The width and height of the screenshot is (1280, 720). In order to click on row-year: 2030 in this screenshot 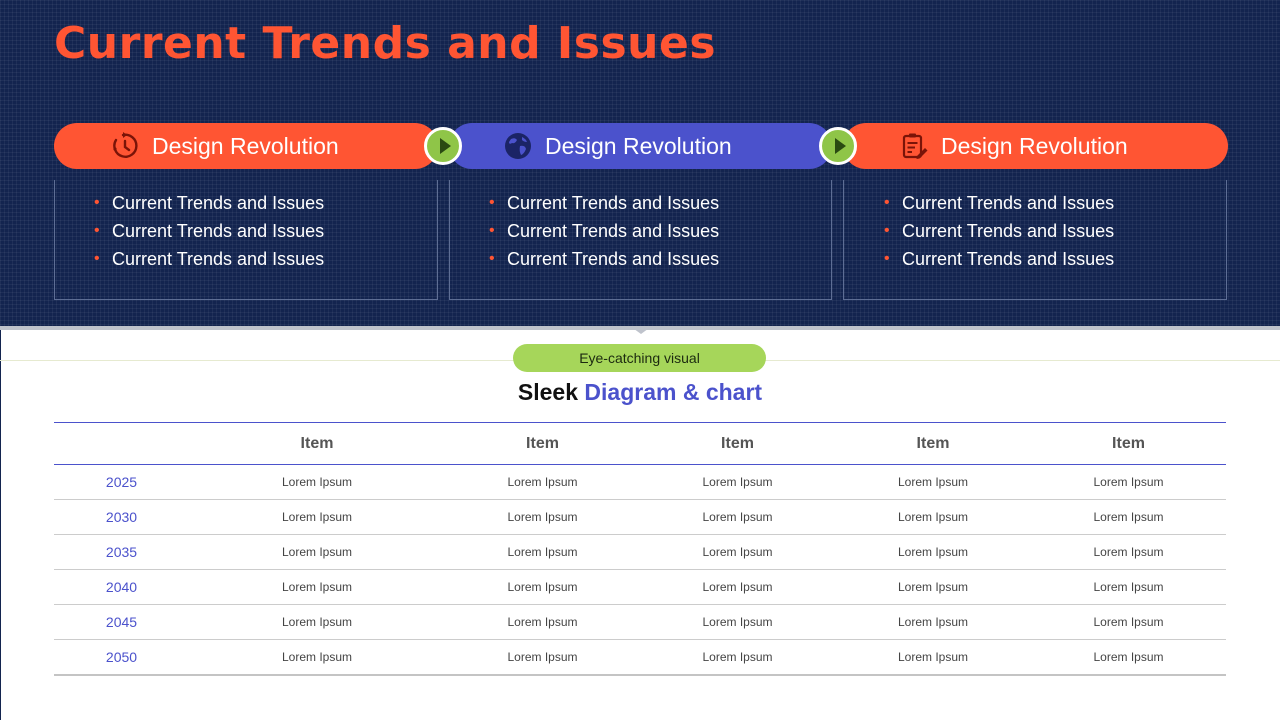, I will do `click(121, 517)`.